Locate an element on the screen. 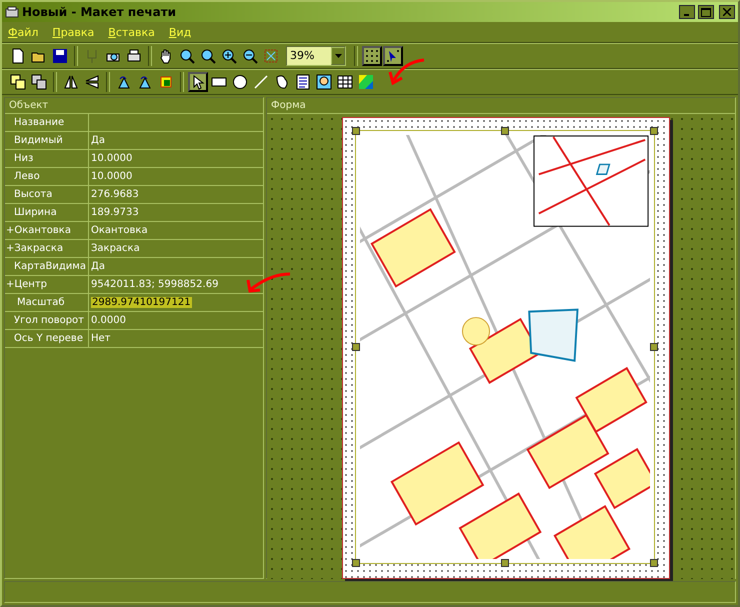  send-back-icon is located at coordinates (39, 82).